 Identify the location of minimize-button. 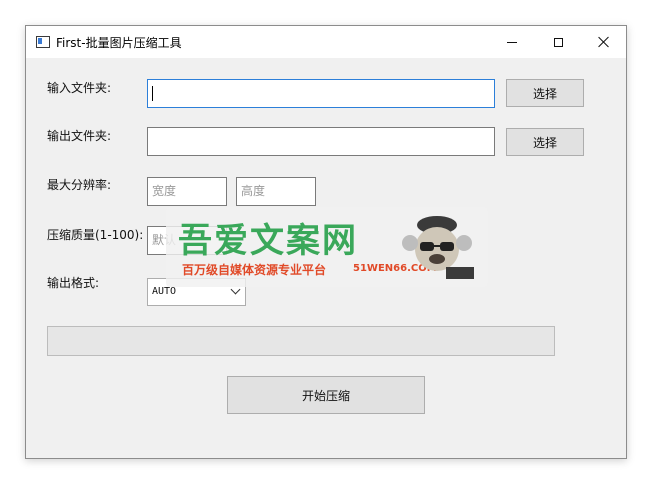
(512, 42).